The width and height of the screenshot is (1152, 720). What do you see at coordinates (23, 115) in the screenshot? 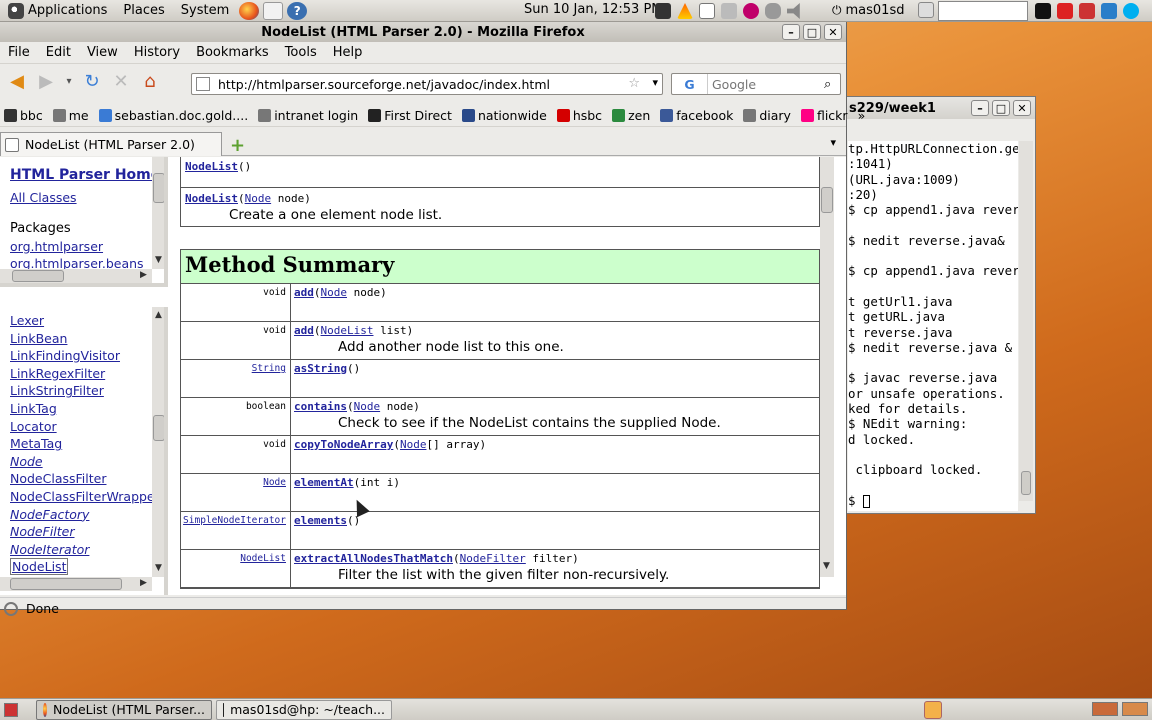
I see `bookmark-bbc: bbc` at bounding box center [23, 115].